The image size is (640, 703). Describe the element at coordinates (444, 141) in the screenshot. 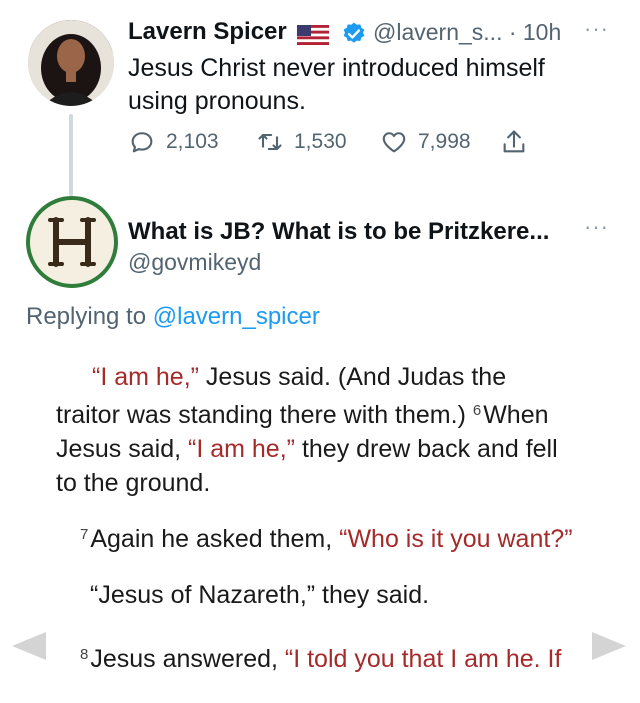

I see `like-count: 7,998` at that location.